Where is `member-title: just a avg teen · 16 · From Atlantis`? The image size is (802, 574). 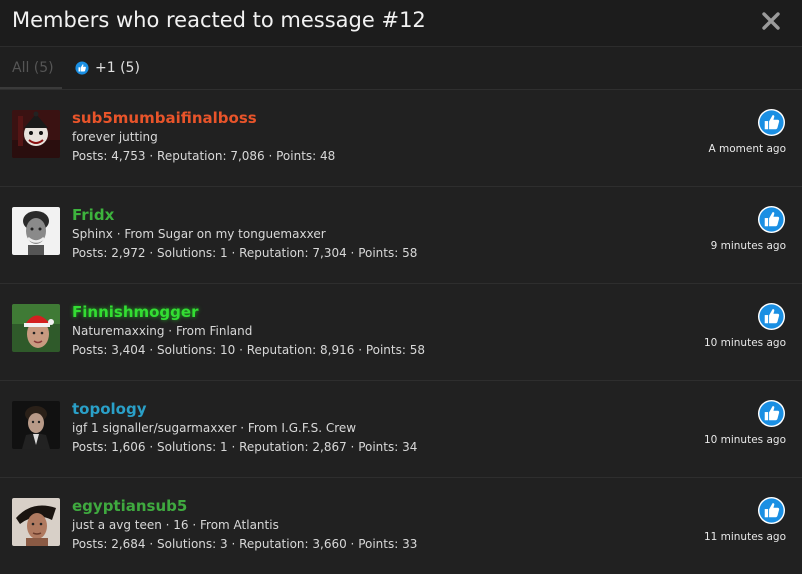
member-title: just a avg teen · 16 · From Atlantis is located at coordinates (175, 525).